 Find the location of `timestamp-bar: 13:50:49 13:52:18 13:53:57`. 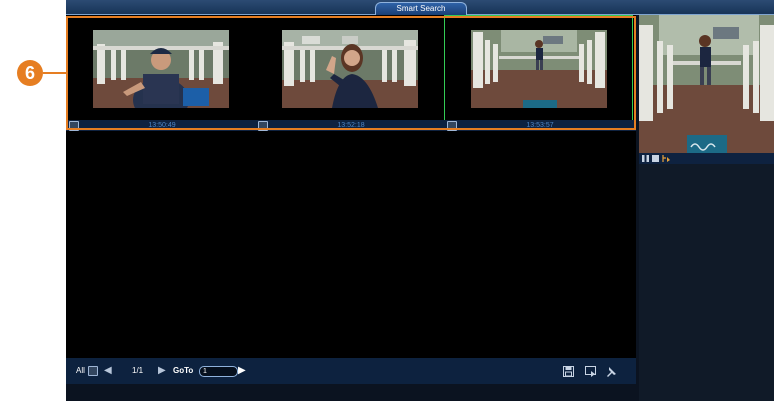

timestamp-bar: 13:50:49 13:52:18 13:53:57 is located at coordinates (351, 125).